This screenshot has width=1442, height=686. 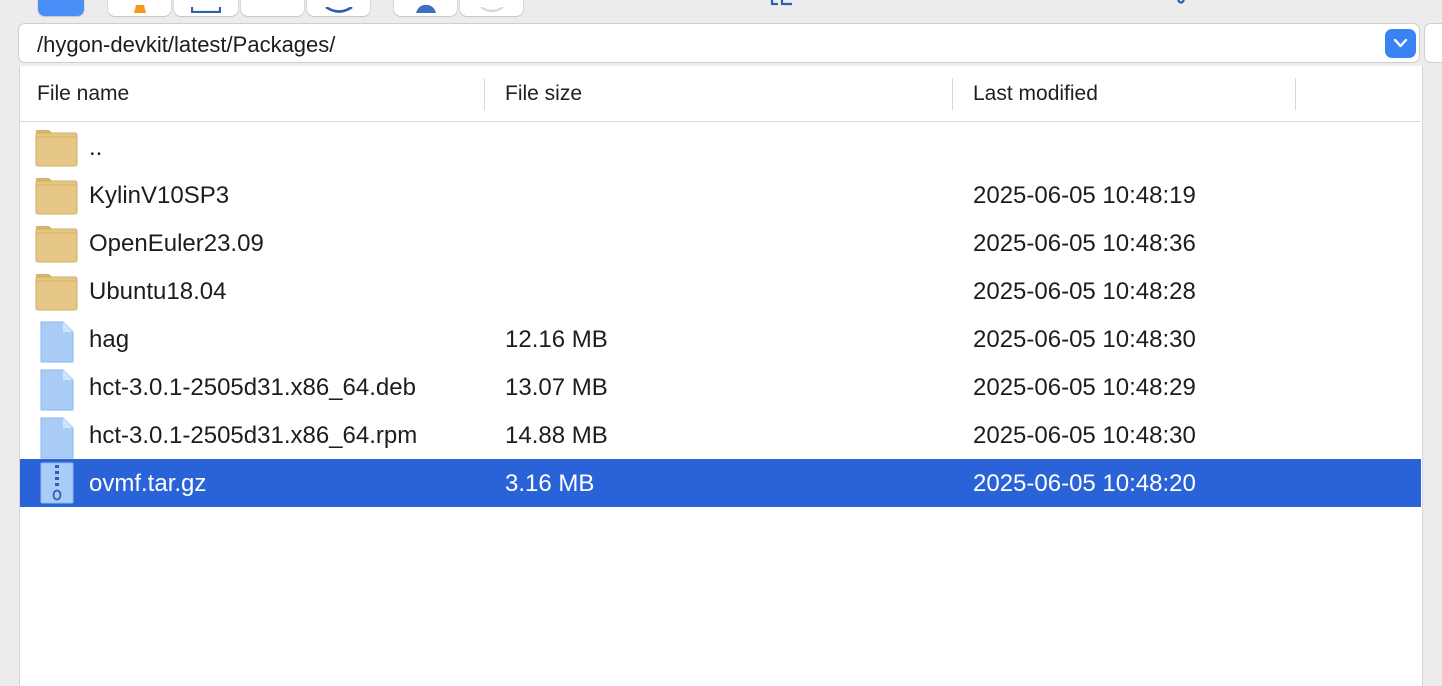 I want to click on column-header-file-size: File size, so click(x=543, y=94).